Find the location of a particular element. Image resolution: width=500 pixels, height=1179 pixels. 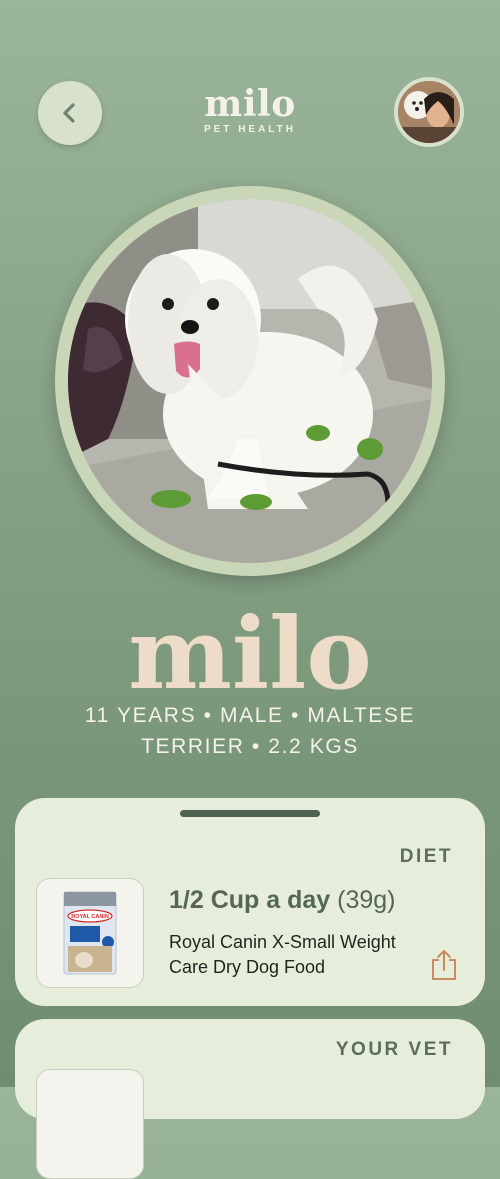

avatar-photo is located at coordinates (429, 112).